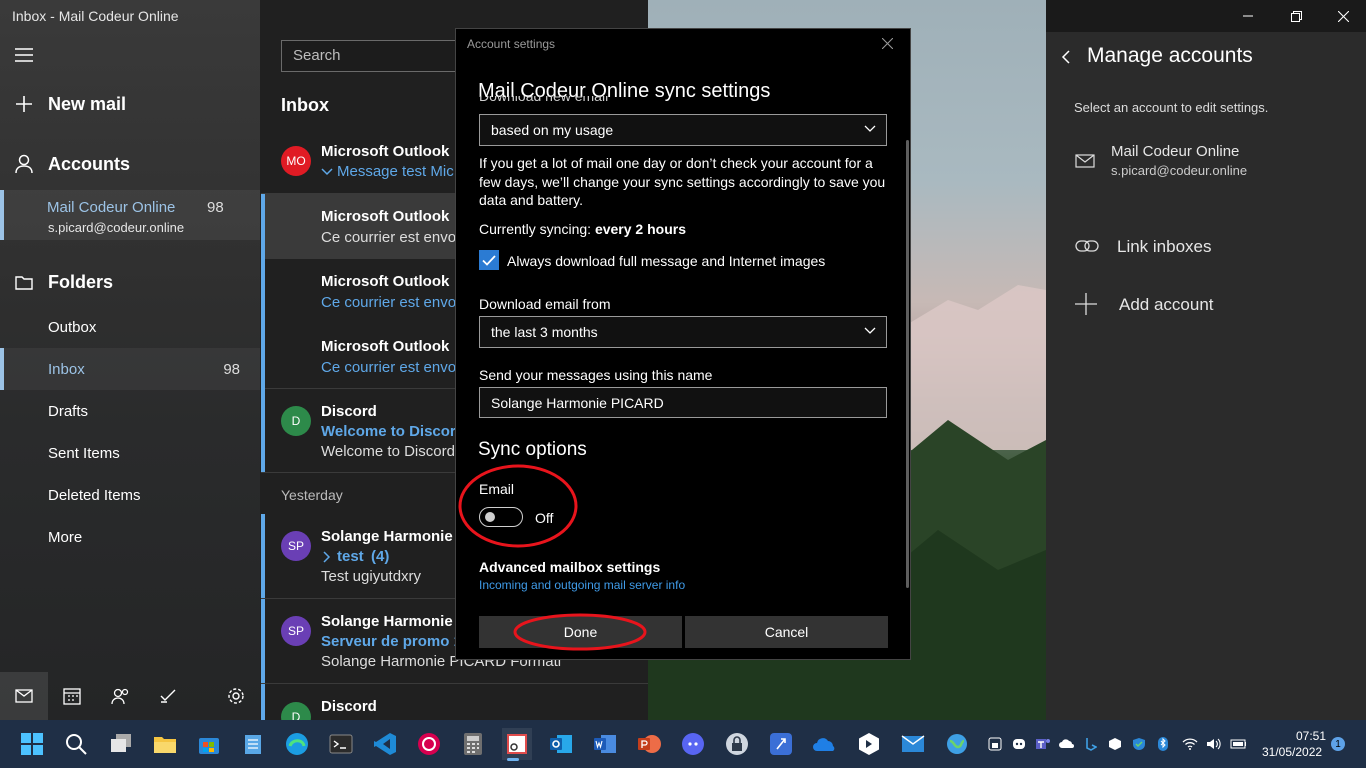  What do you see at coordinates (1066, 57) in the screenshot?
I see `back-arrow-icon` at bounding box center [1066, 57].